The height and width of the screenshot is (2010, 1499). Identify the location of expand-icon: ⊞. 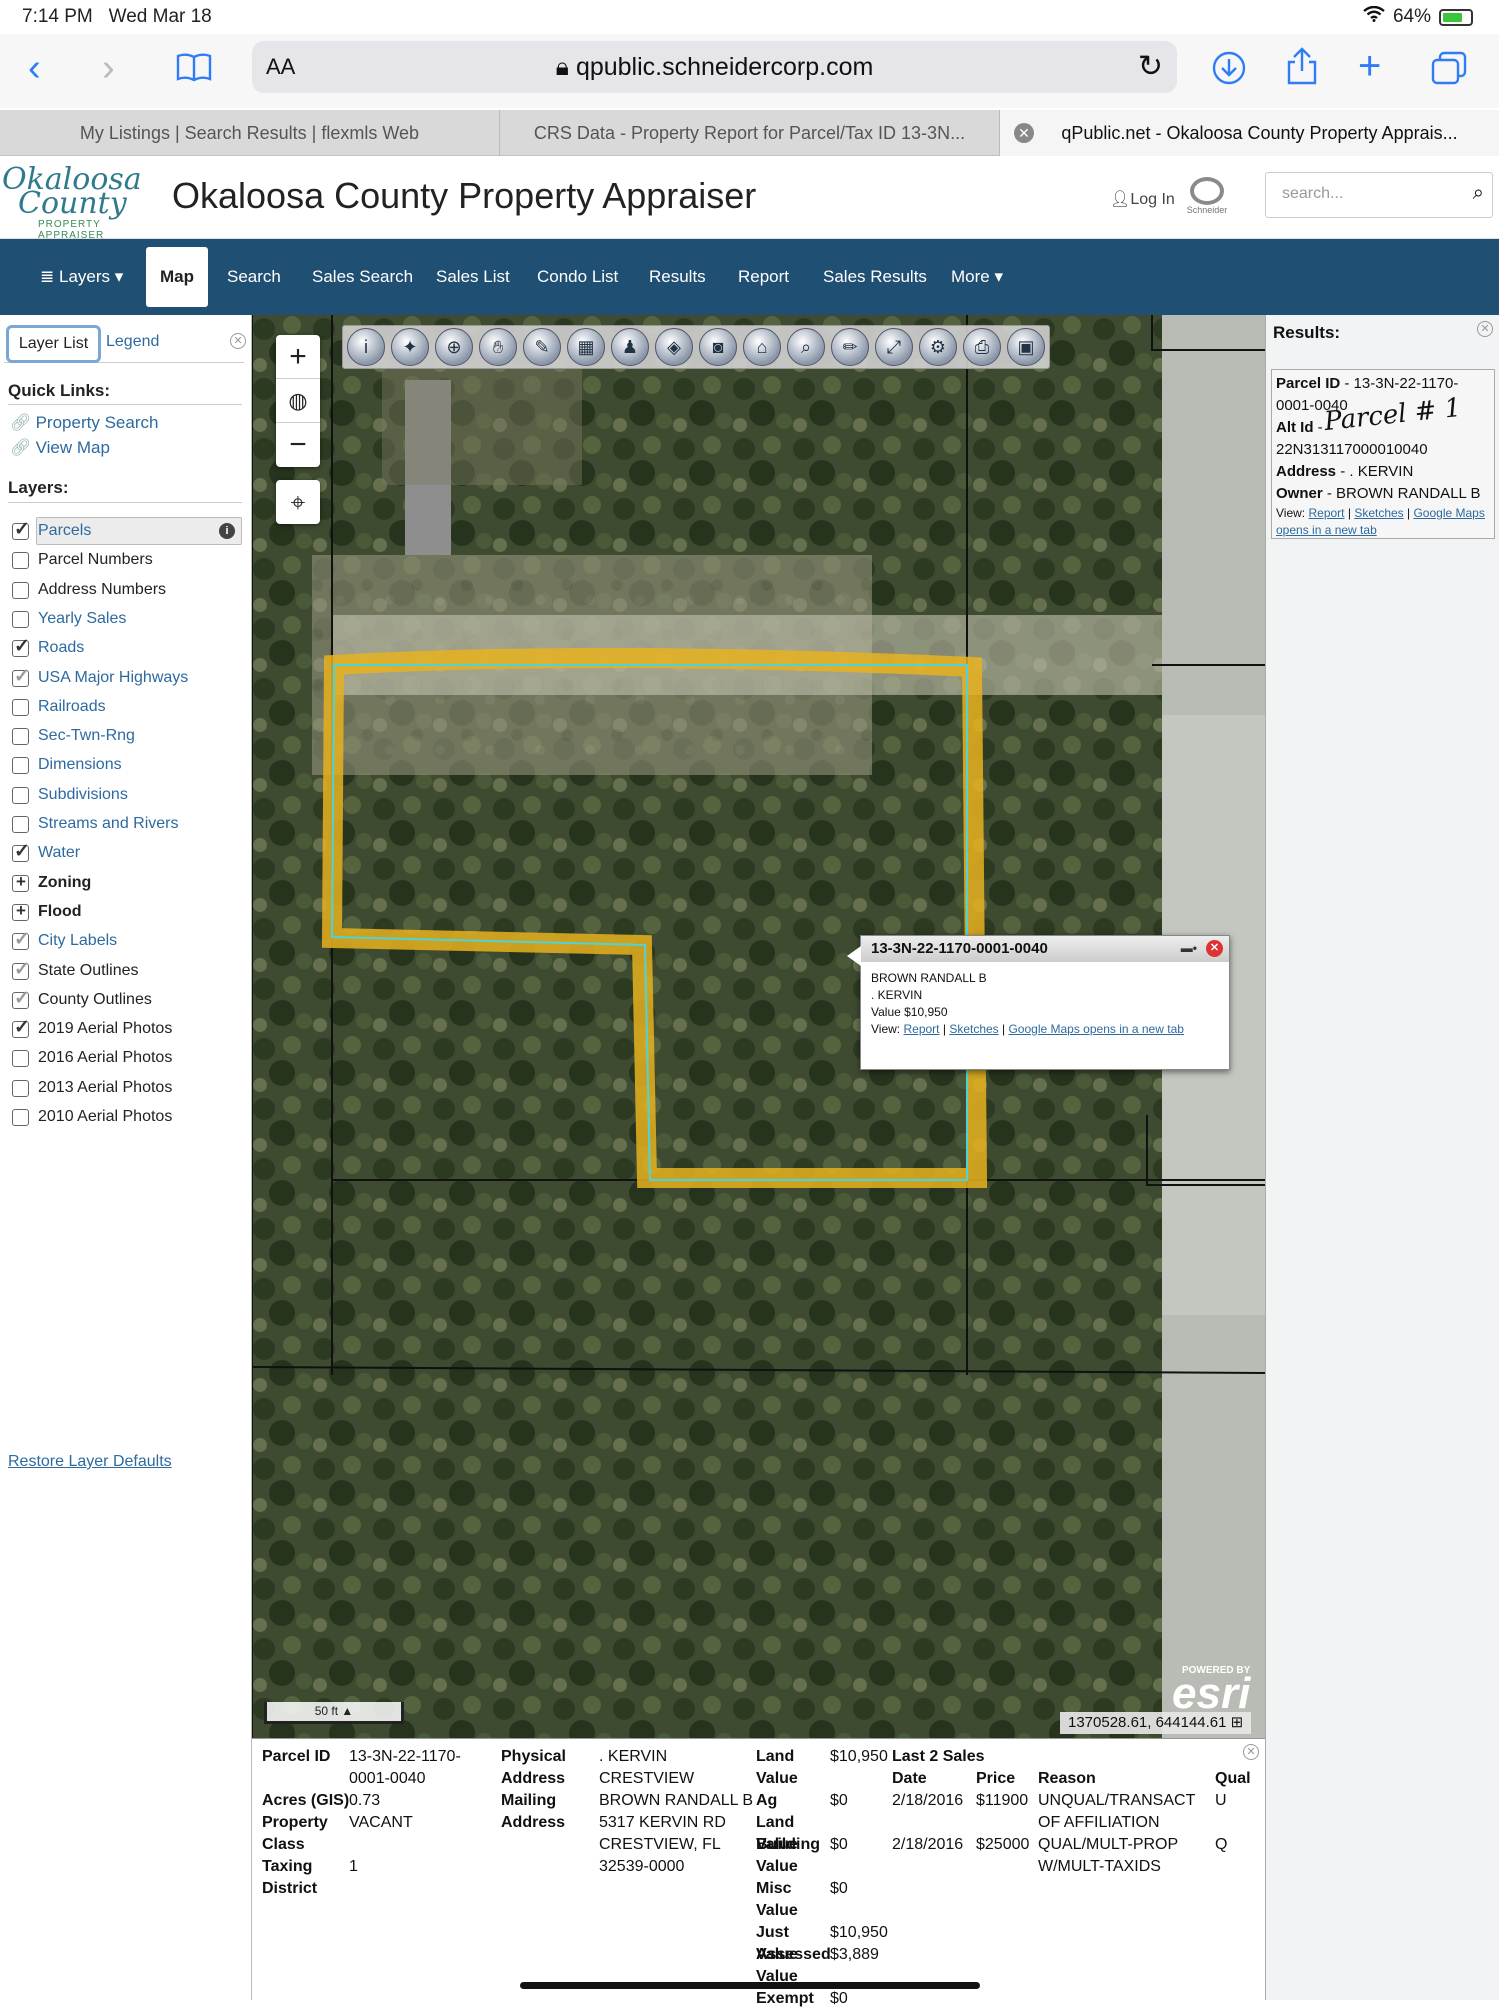
(1237, 1722).